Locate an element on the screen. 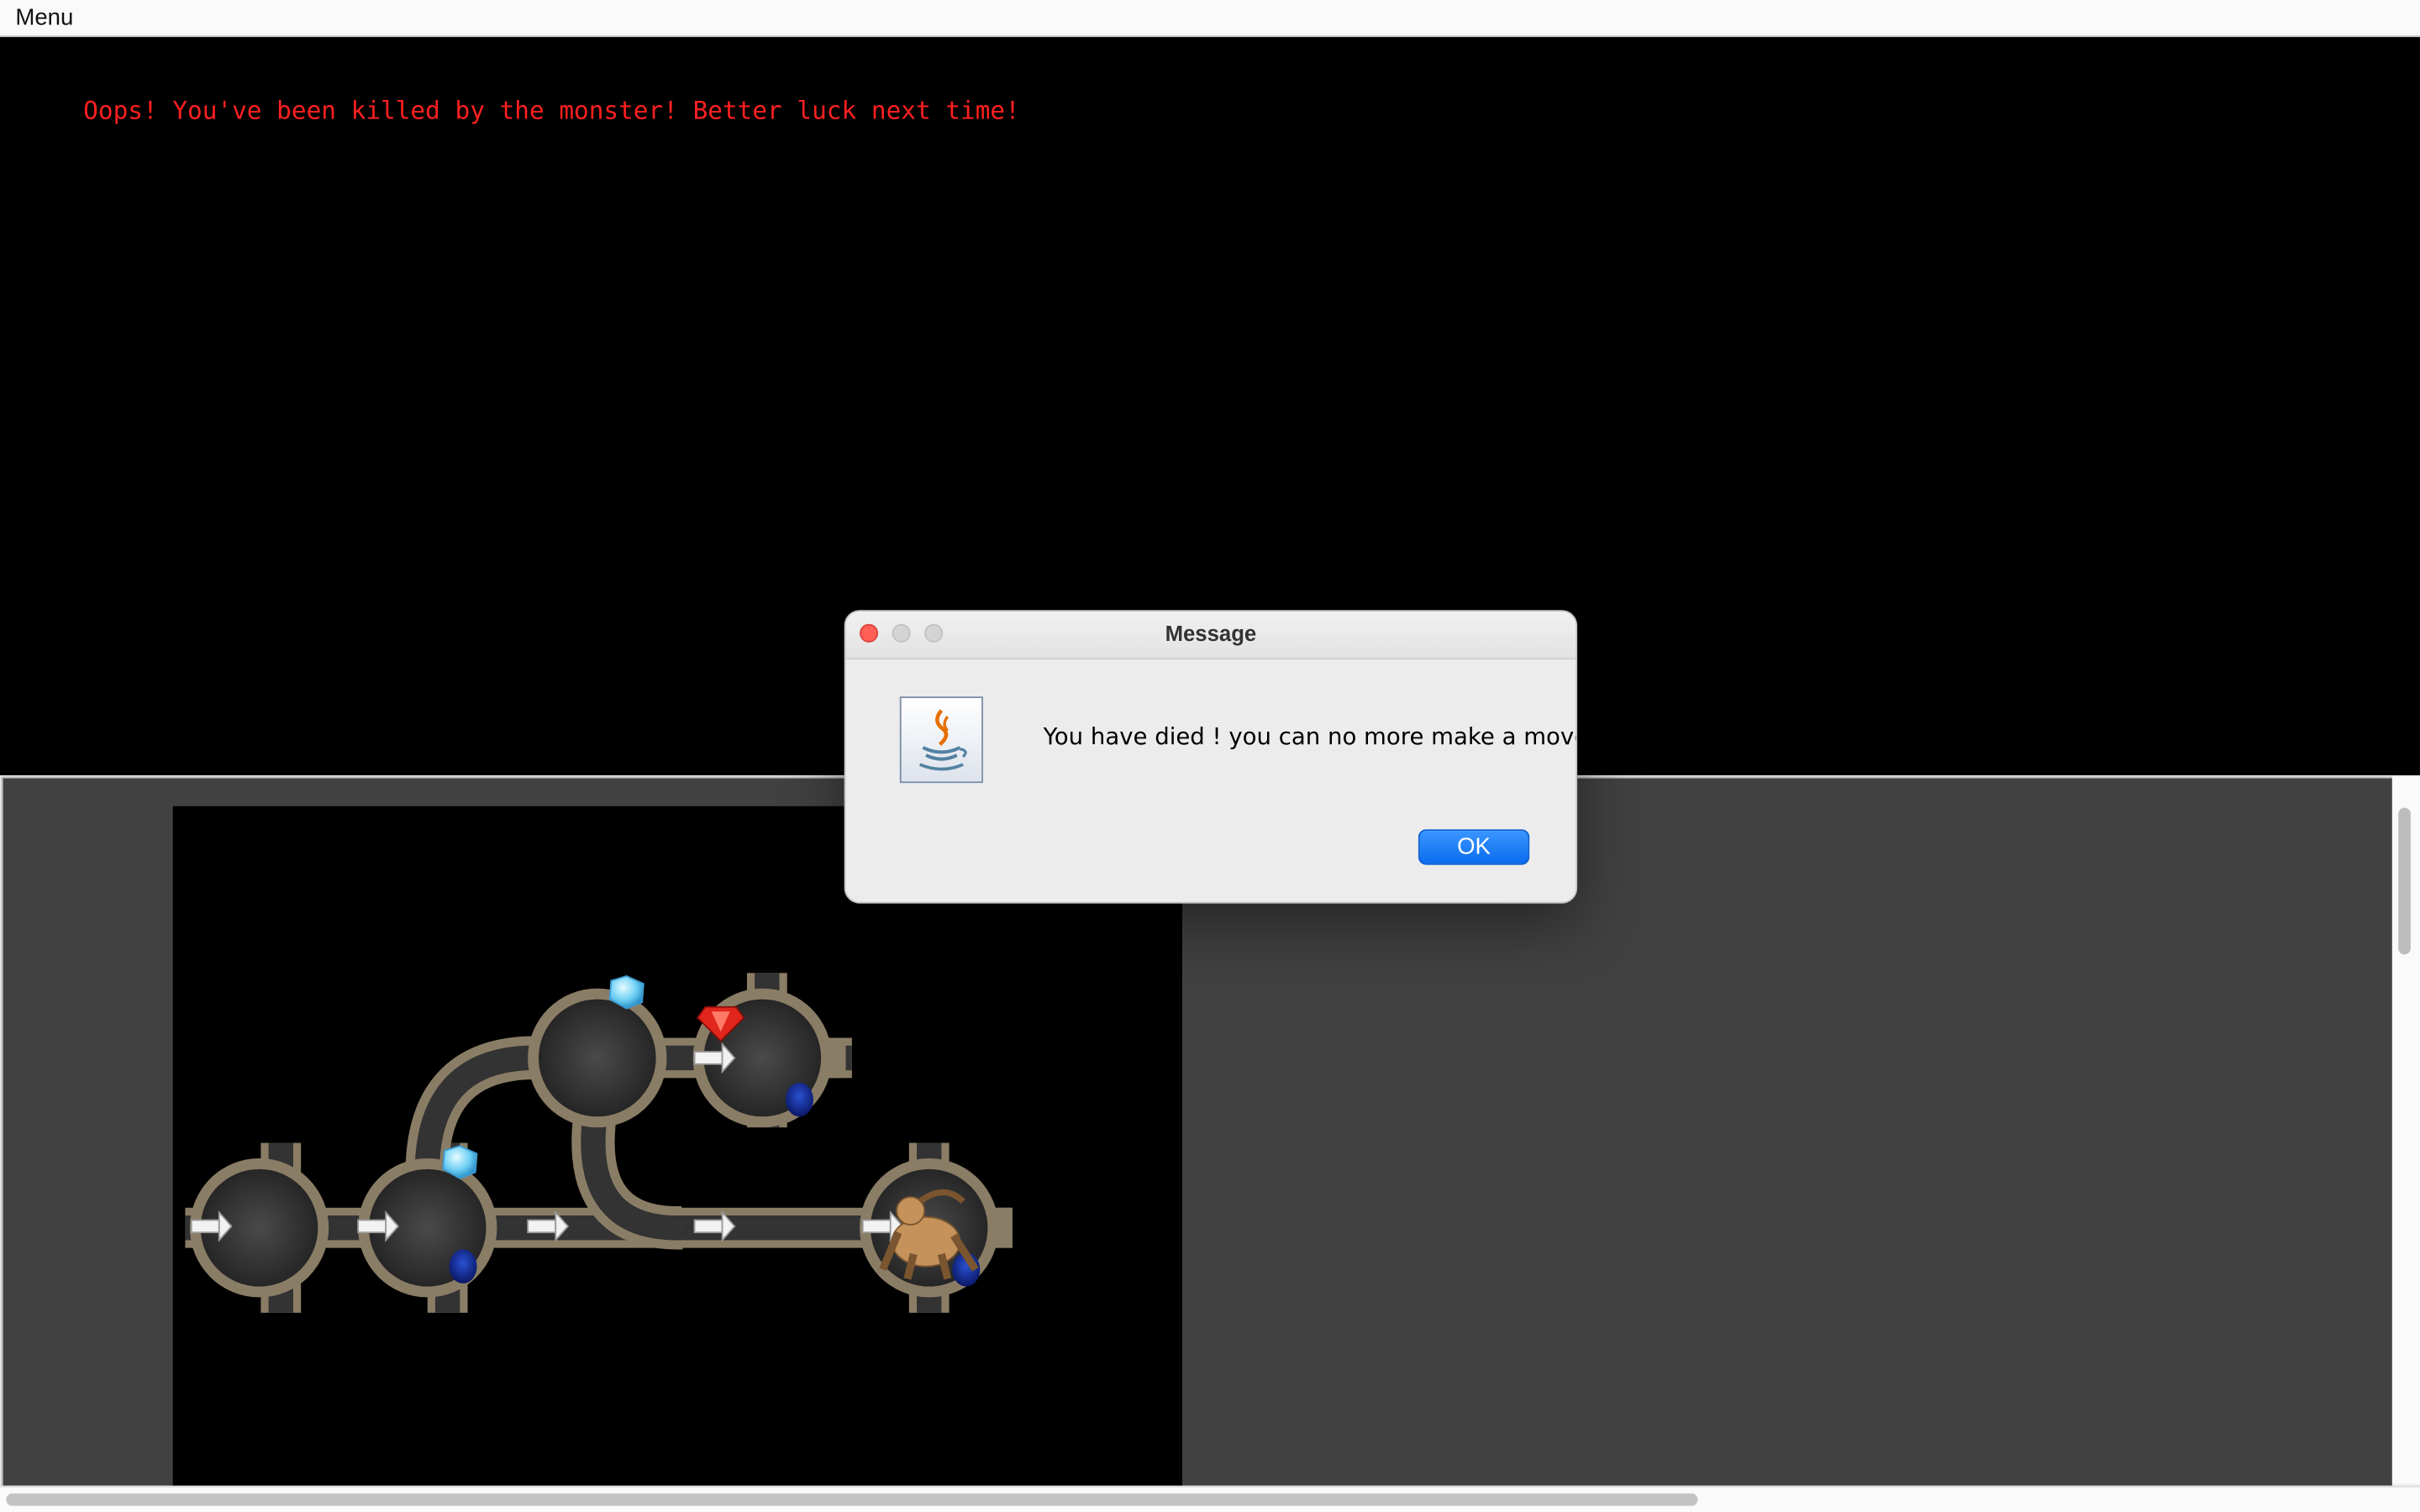  dungeon-map is located at coordinates (599, 1143).